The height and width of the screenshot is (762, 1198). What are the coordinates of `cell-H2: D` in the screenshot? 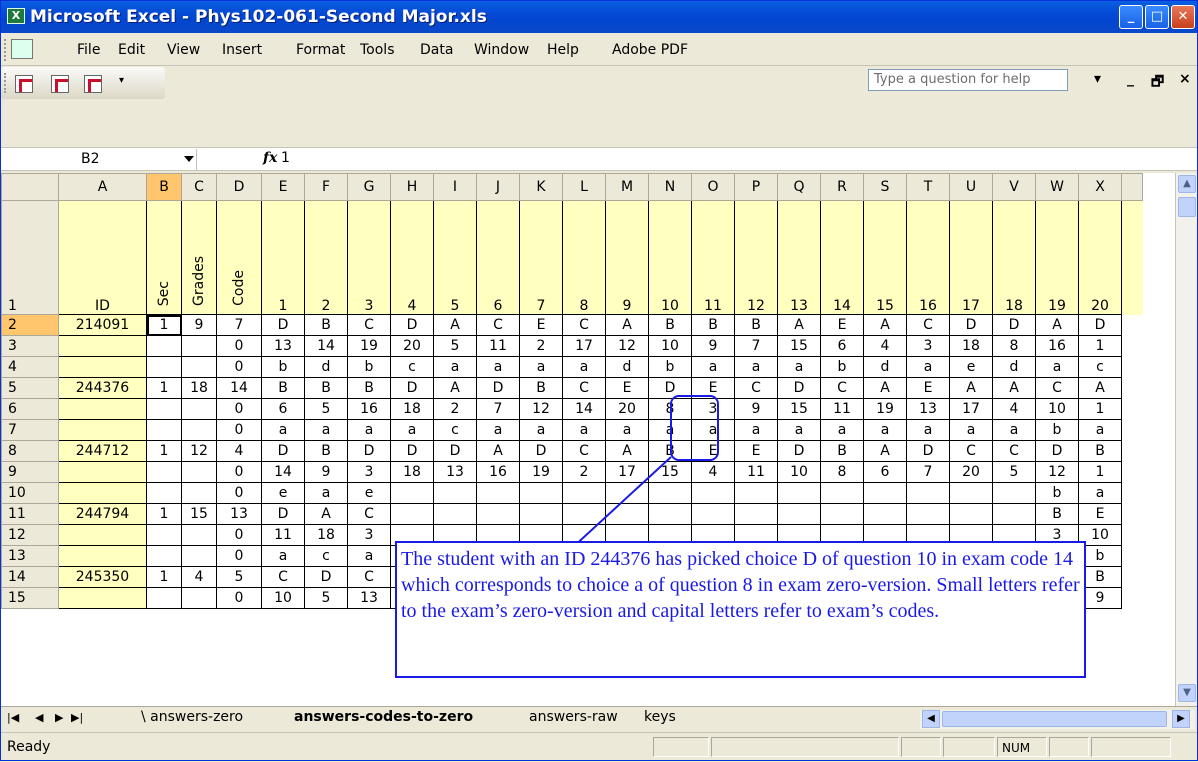 It's located at (412, 325).